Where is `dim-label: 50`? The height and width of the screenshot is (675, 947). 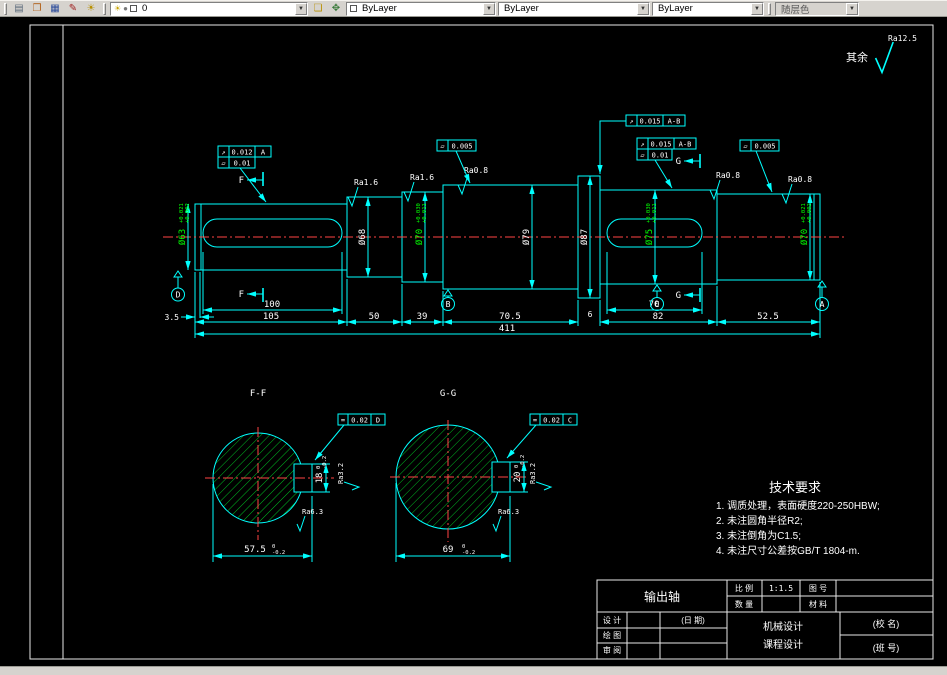 dim-label: 50 is located at coordinates (374, 317).